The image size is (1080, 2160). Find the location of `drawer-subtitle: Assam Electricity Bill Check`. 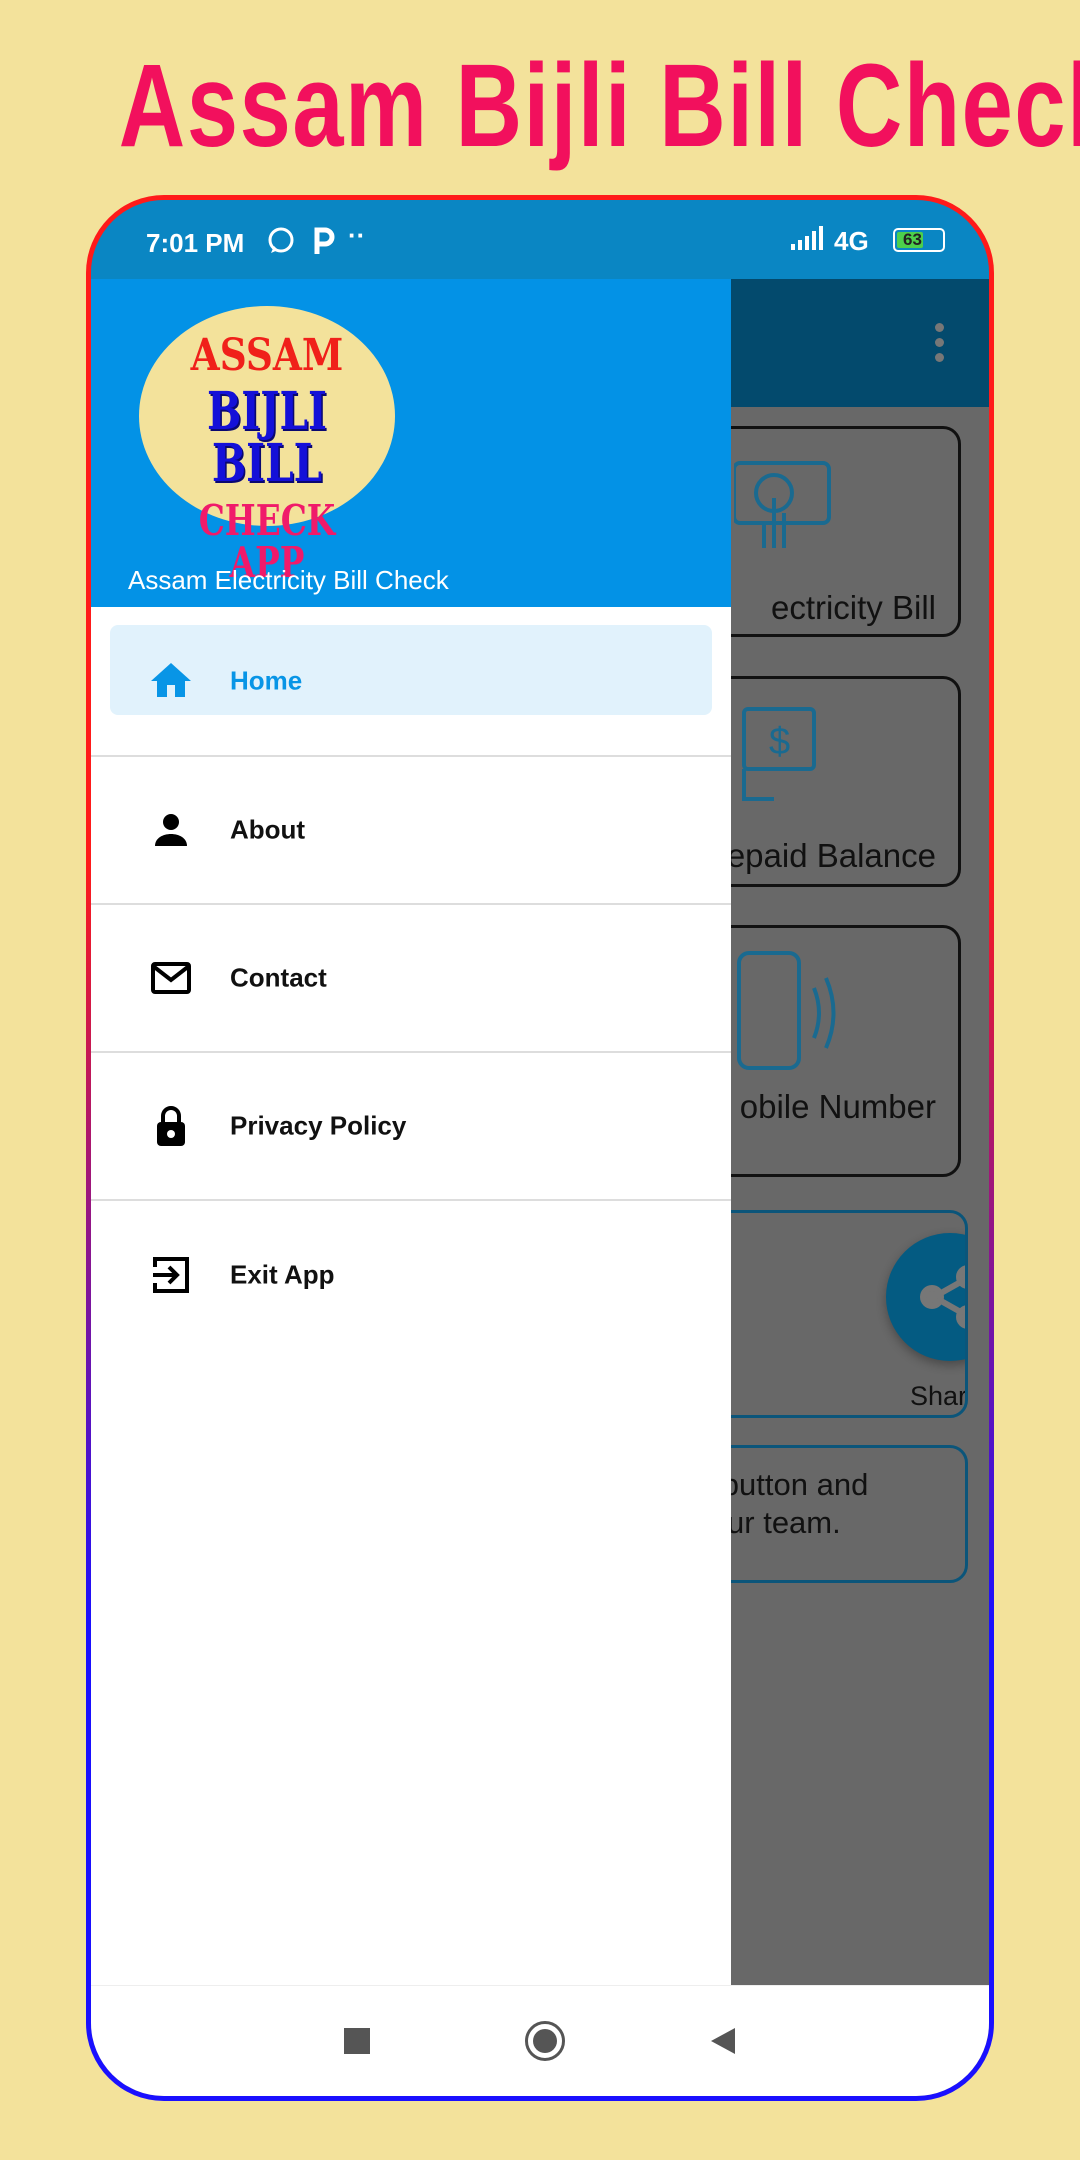

drawer-subtitle: Assam Electricity Bill Check is located at coordinates (288, 580).